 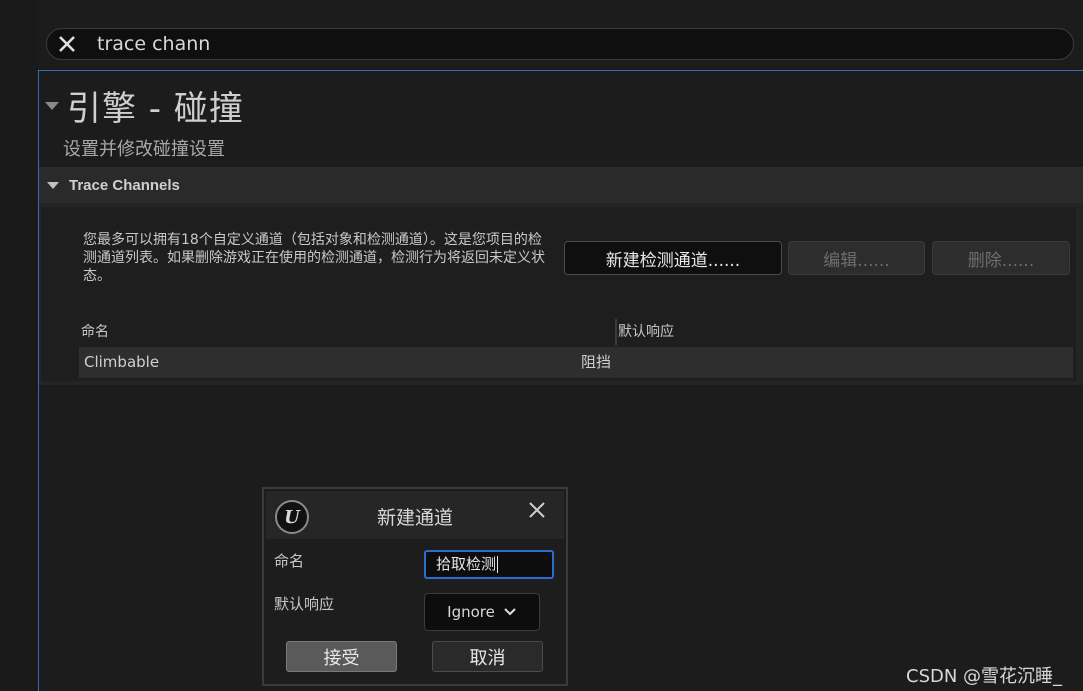 What do you see at coordinates (289, 561) in the screenshot?
I see `name-label: 命名` at bounding box center [289, 561].